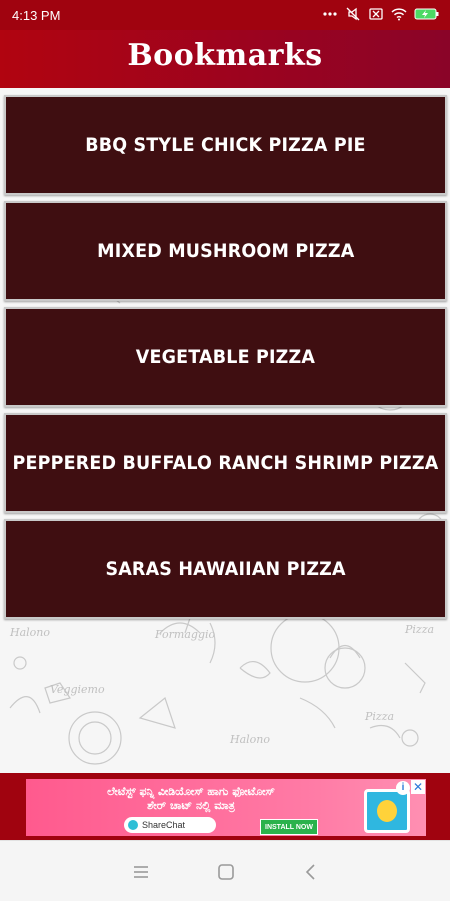  I want to click on bookmark-item-label: BBQ STYLE CHICK PIZZA PIE, so click(225, 145).